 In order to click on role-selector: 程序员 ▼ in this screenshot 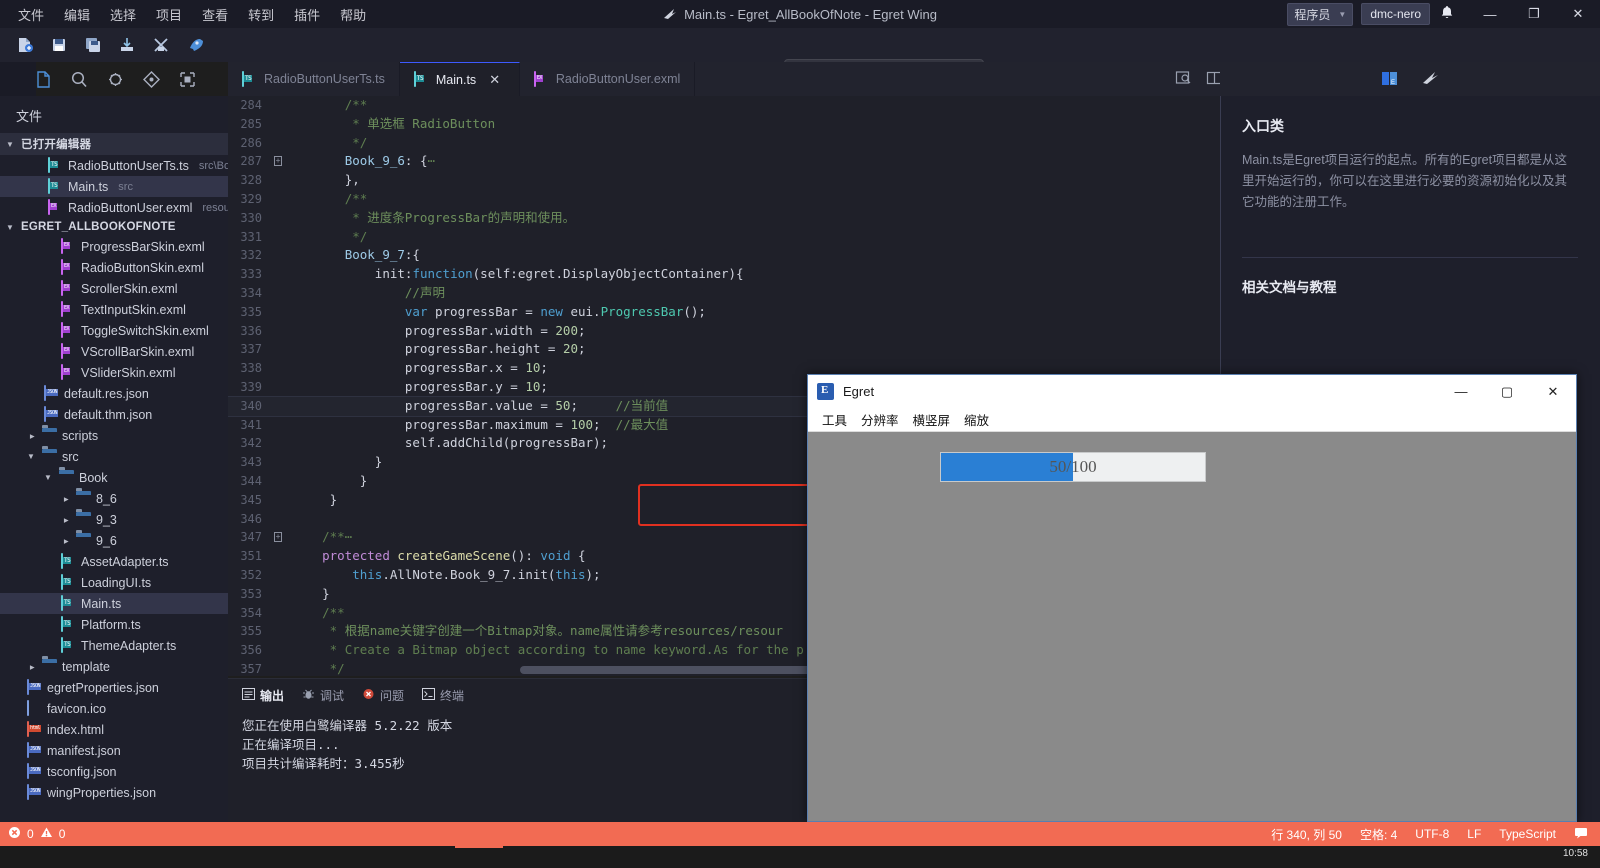, I will do `click(1320, 14)`.